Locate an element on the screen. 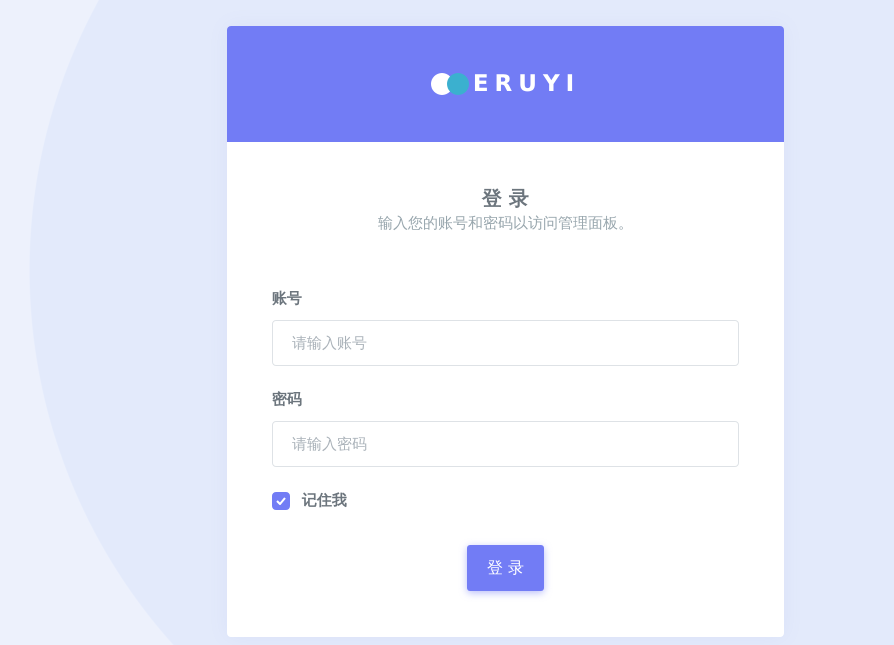 This screenshot has width=894, height=645. field-label: 密码 is located at coordinates (287, 399).